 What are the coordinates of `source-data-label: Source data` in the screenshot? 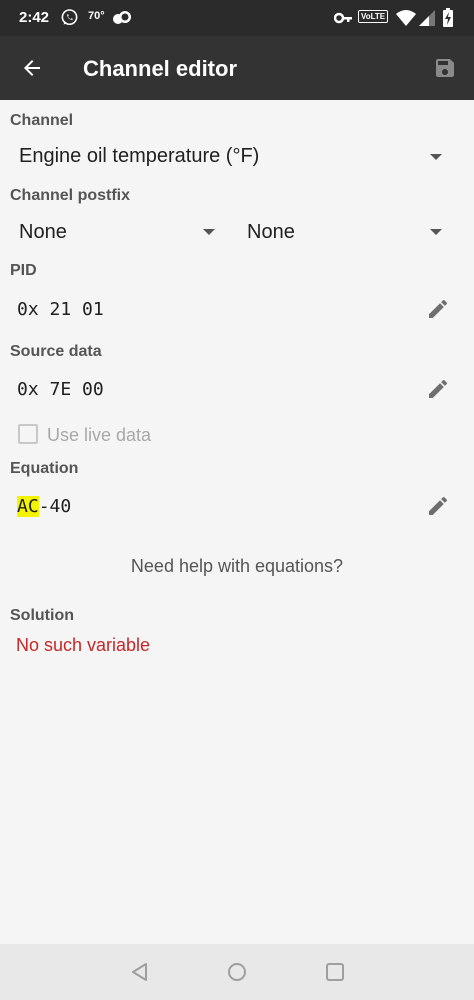 It's located at (56, 351).